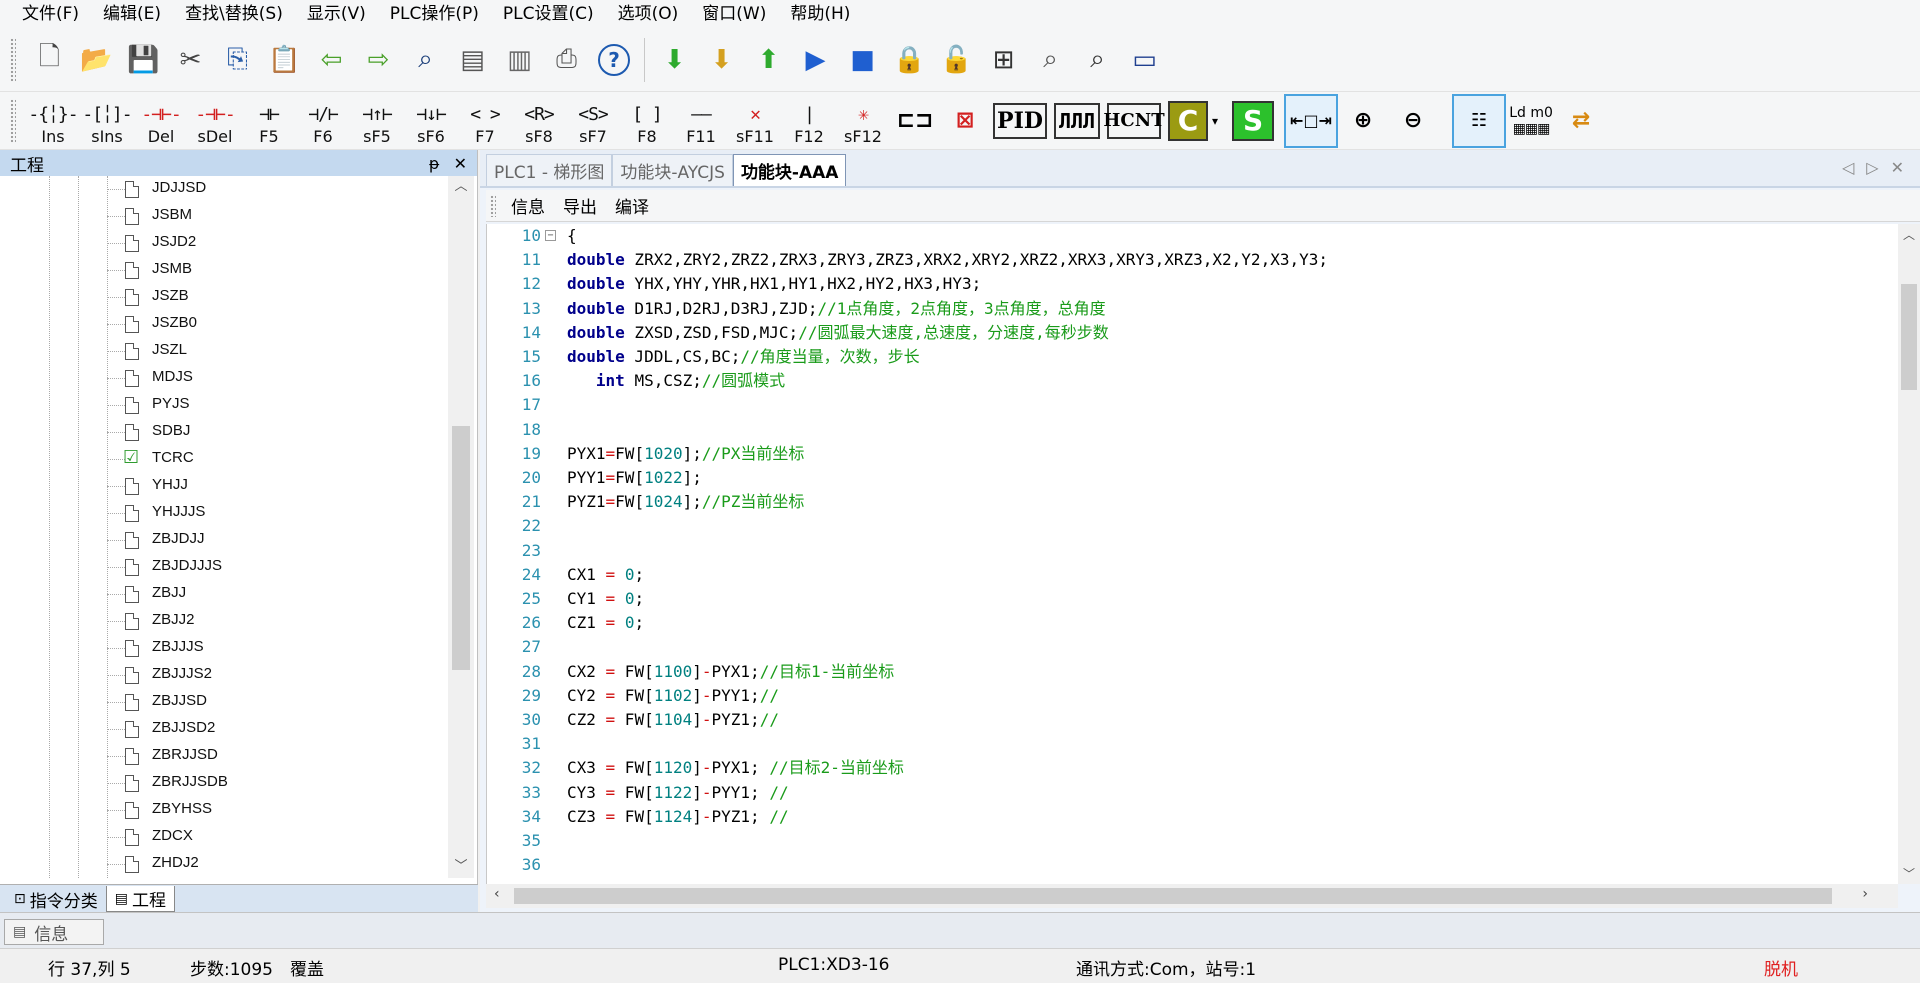  Describe the element at coordinates (734, 14) in the screenshot. I see `menu-item-7: 窗口(W)` at that location.